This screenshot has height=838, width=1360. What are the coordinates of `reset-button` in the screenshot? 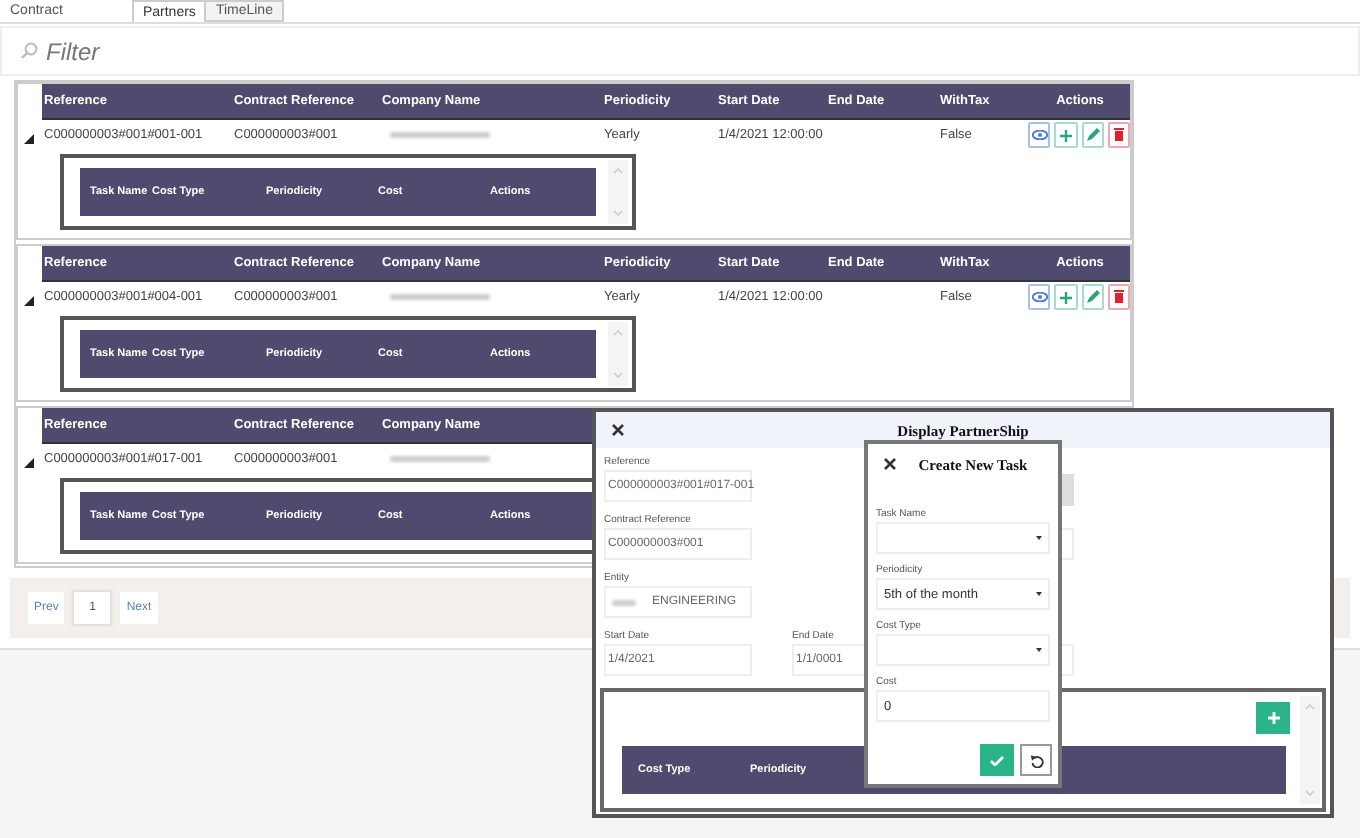 It's located at (1036, 760).